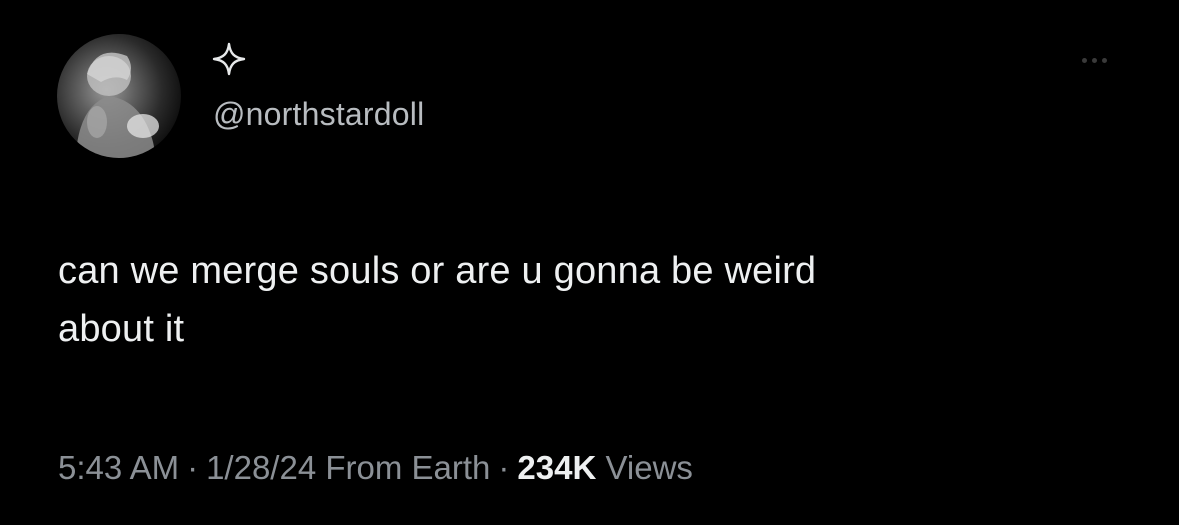 This screenshot has width=1179, height=525. I want to click on avatar, so click(119, 96).